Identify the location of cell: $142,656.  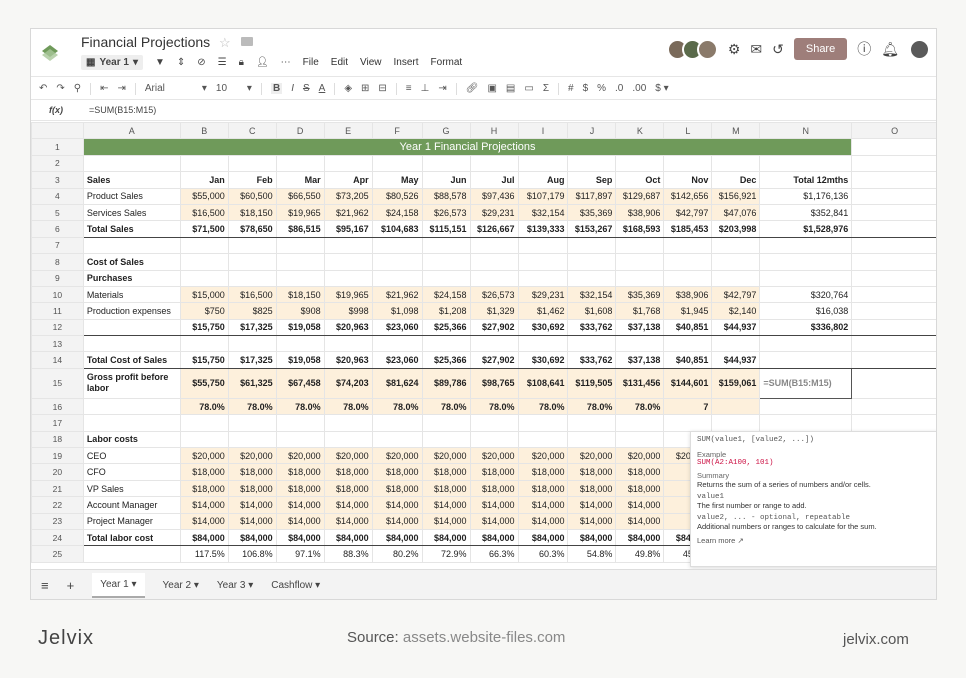
(688, 196).